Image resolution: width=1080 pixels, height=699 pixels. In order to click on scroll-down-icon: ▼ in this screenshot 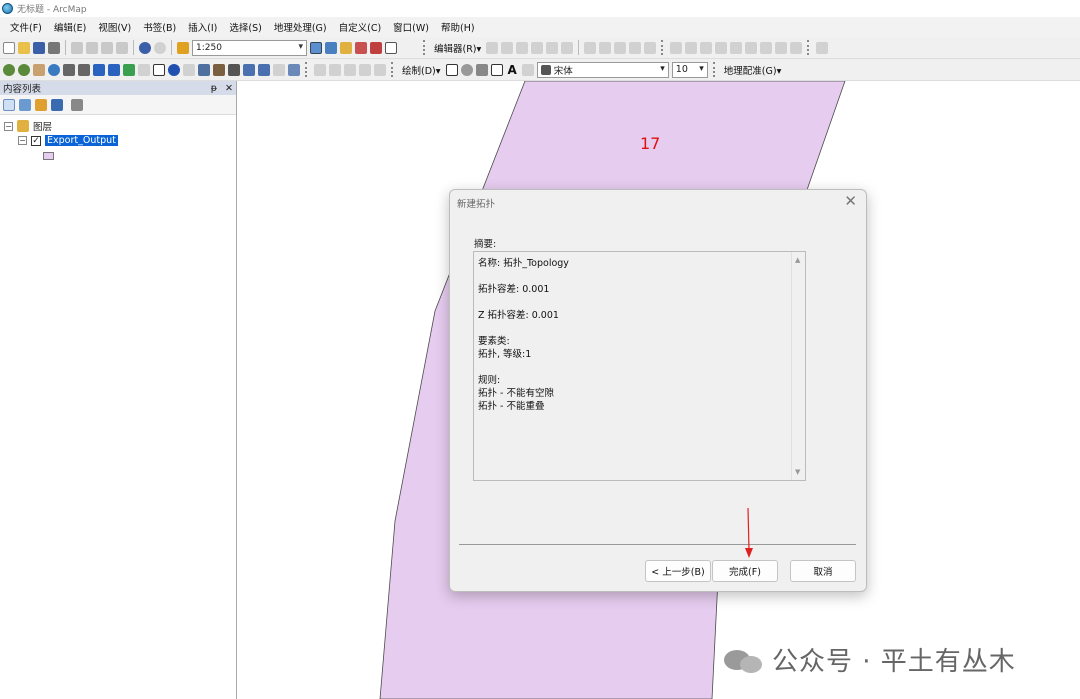, I will do `click(797, 472)`.